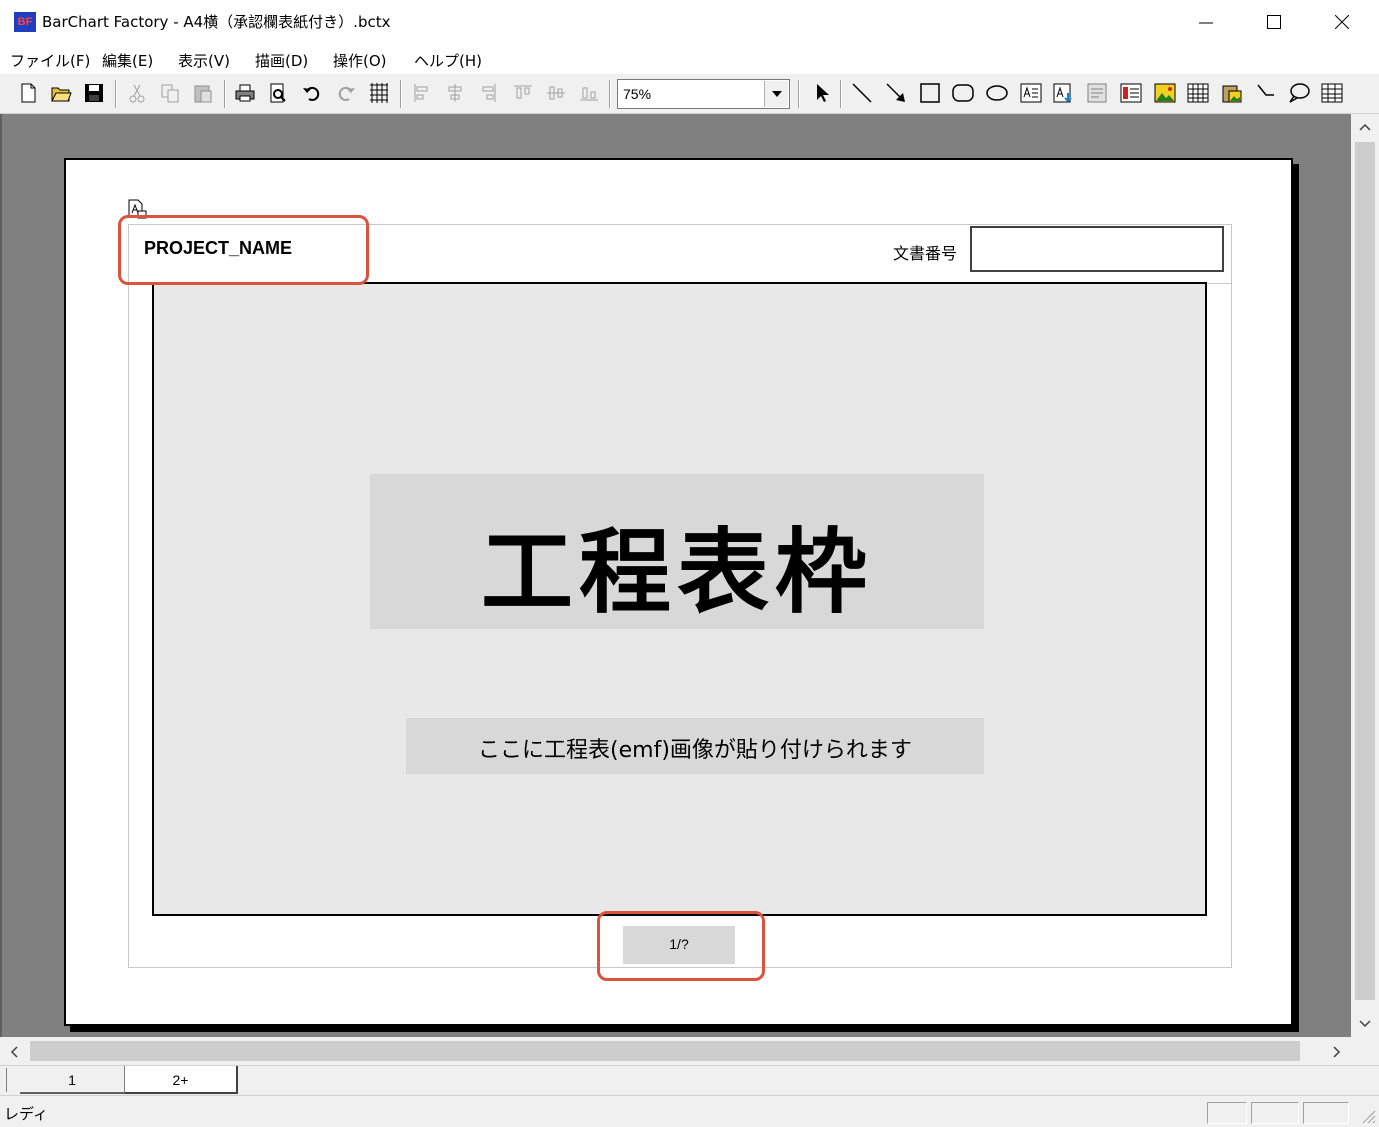  What do you see at coordinates (1097, 249) in the screenshot?
I see `doc-number-field` at bounding box center [1097, 249].